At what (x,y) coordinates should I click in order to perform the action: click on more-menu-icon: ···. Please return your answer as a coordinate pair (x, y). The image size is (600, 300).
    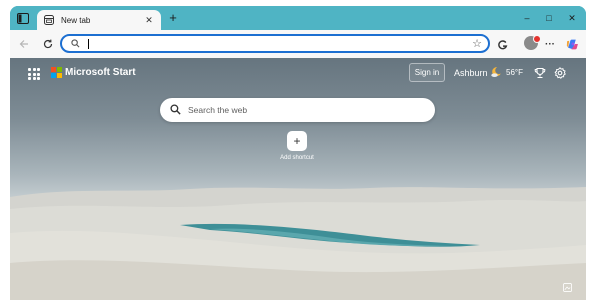
    Looking at the image, I should click on (550, 44).